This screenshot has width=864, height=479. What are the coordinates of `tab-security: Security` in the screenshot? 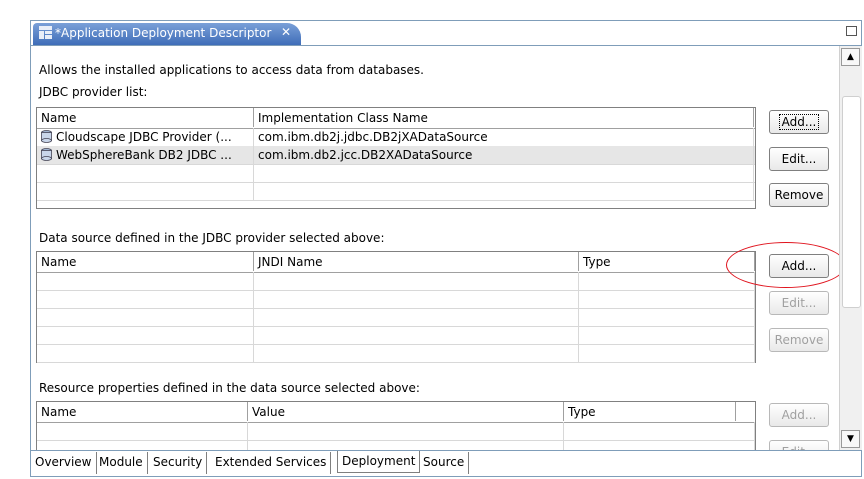 It's located at (178, 463).